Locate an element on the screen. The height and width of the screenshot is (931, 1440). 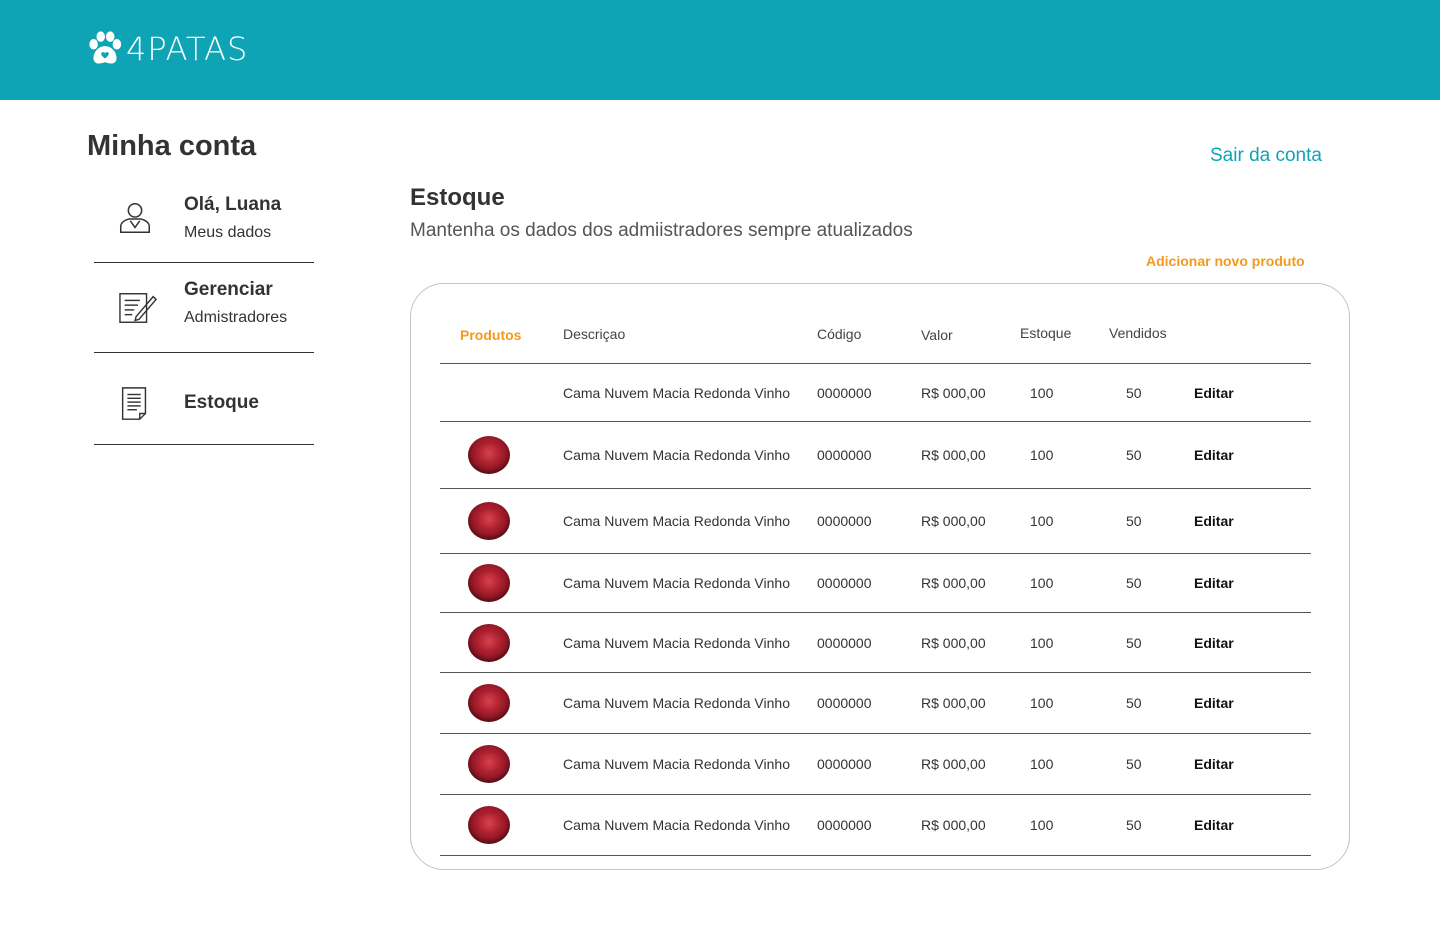
logout-link: Sair da conta is located at coordinates (1266, 156).